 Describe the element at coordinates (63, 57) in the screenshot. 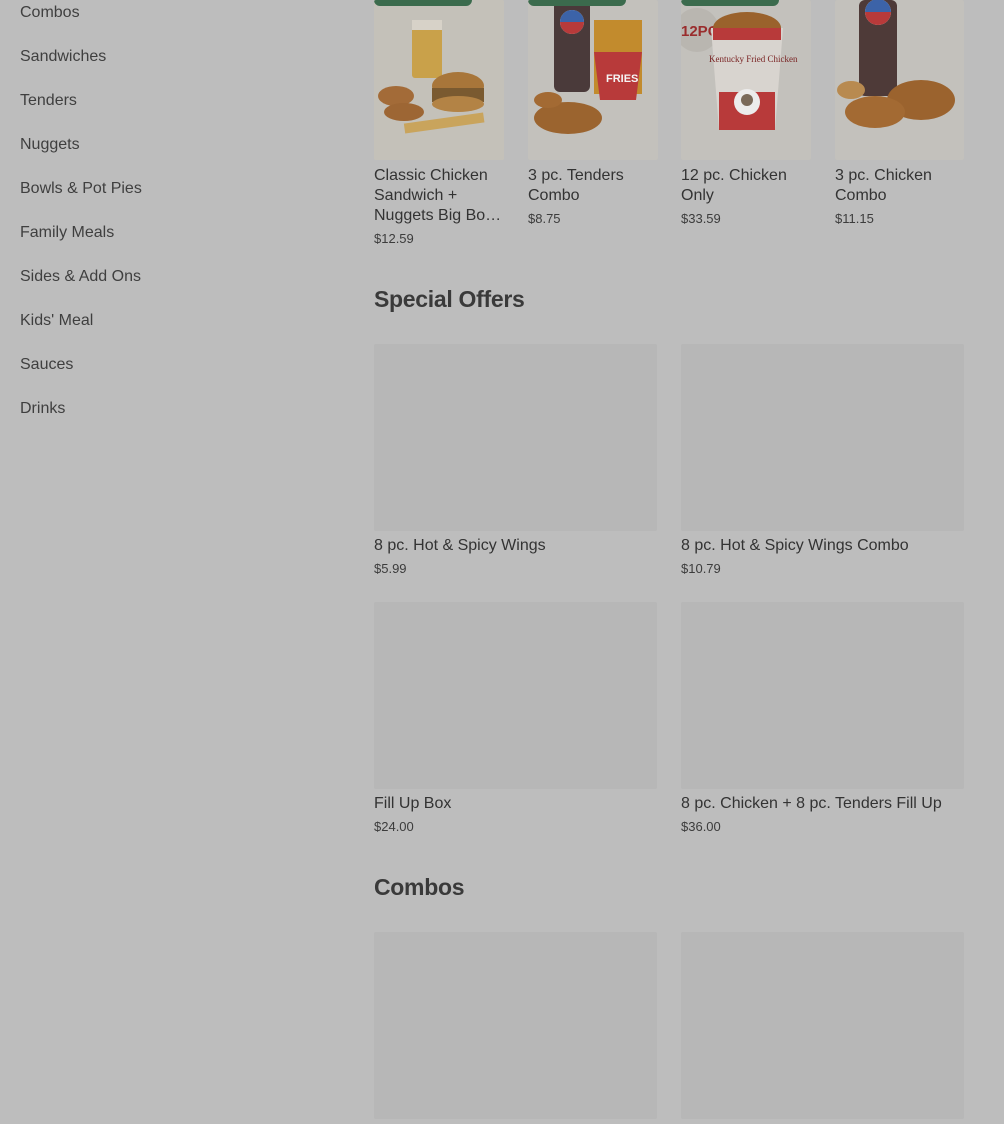

I see `sidebar-item-sandwiches: Sandwiches` at that location.